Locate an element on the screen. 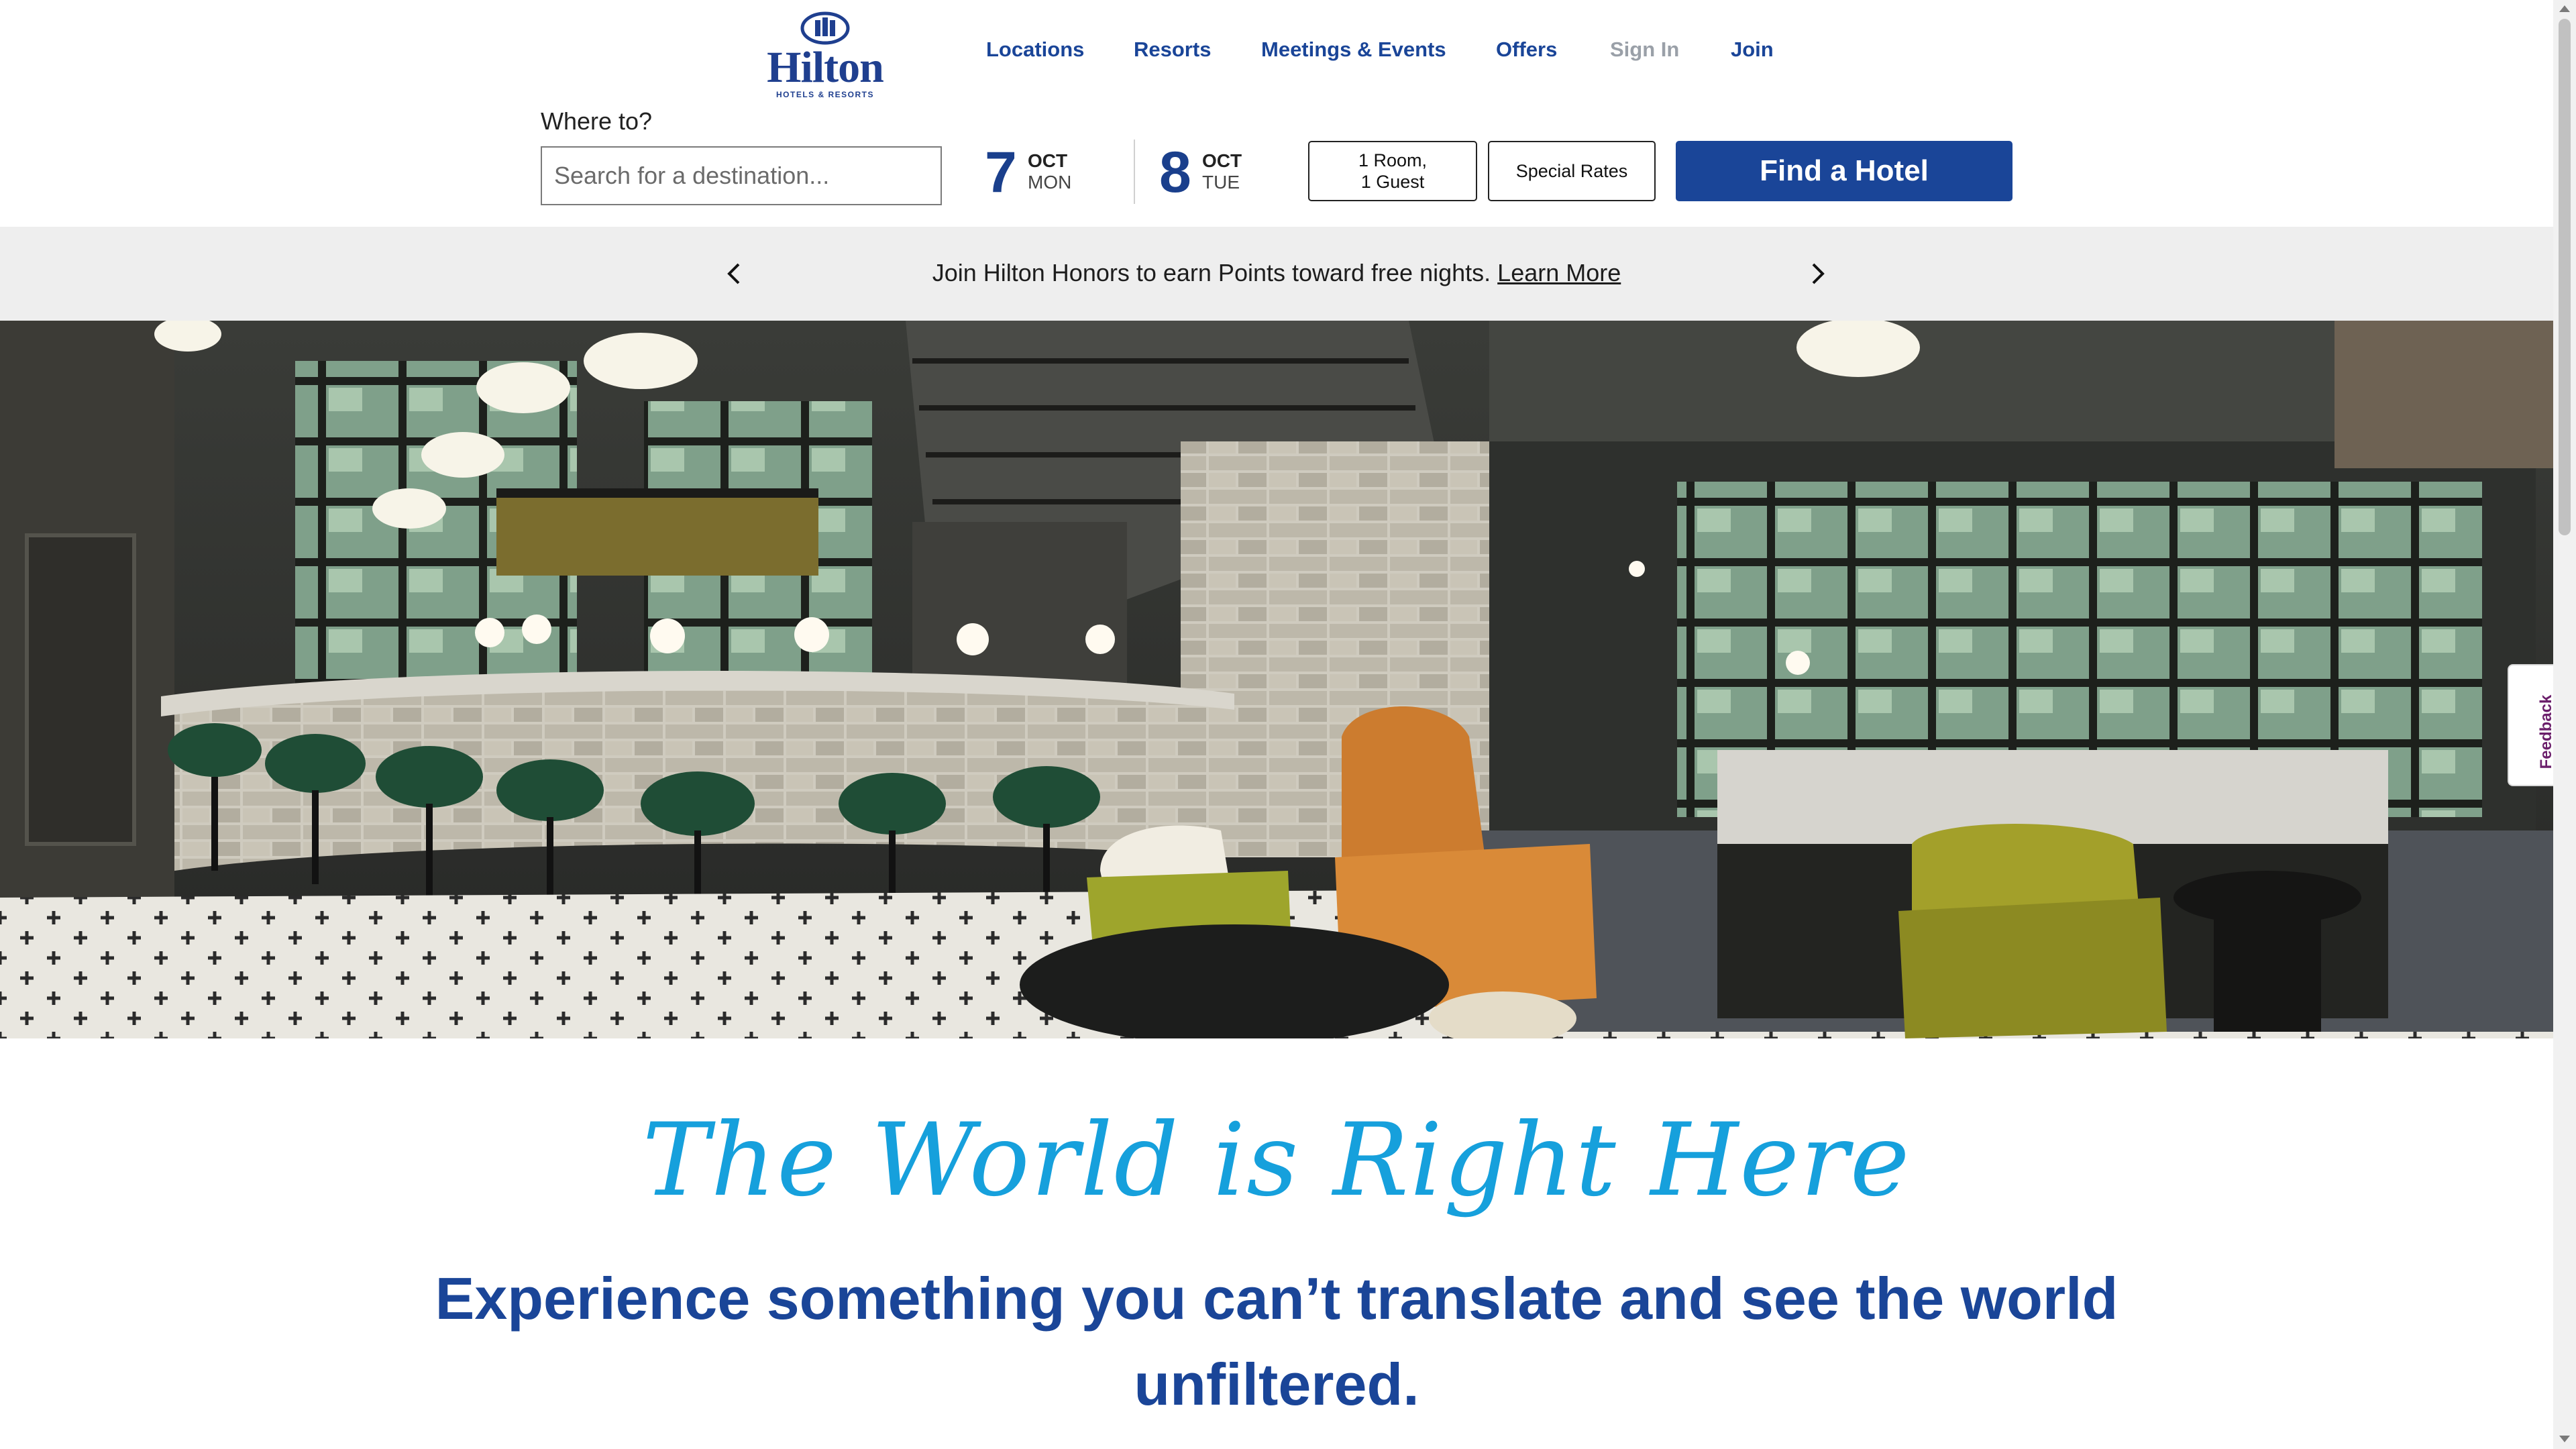 The width and height of the screenshot is (2576, 1449). special-rates-label: Special Rates is located at coordinates (1571, 171).